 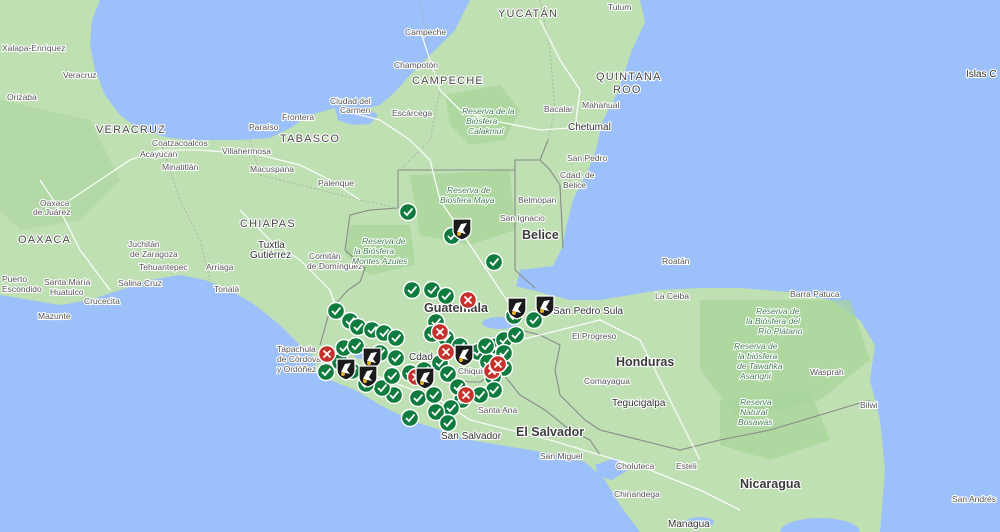 What do you see at coordinates (51, 212) in the screenshot?
I see `label-city-de-juarez: de Juárez` at bounding box center [51, 212].